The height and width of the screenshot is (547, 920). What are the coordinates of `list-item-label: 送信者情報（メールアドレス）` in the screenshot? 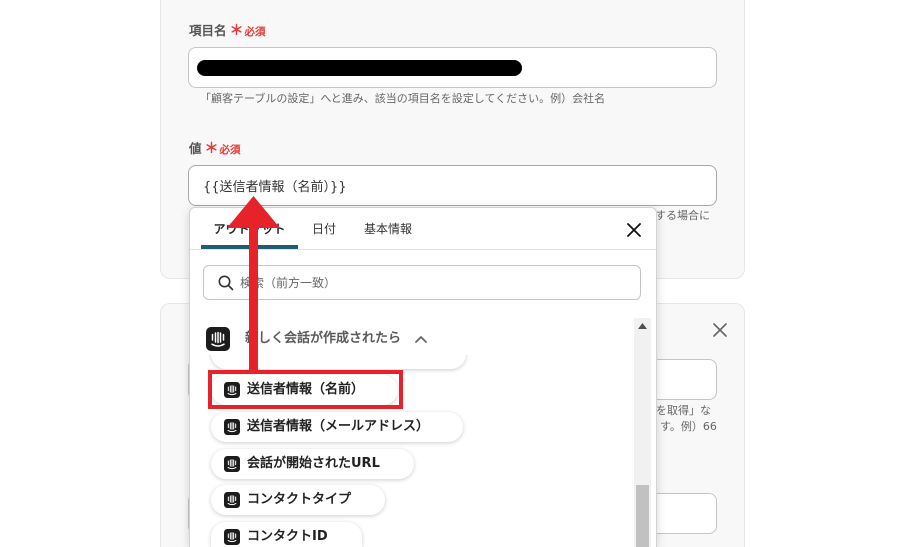 It's located at (338, 426).